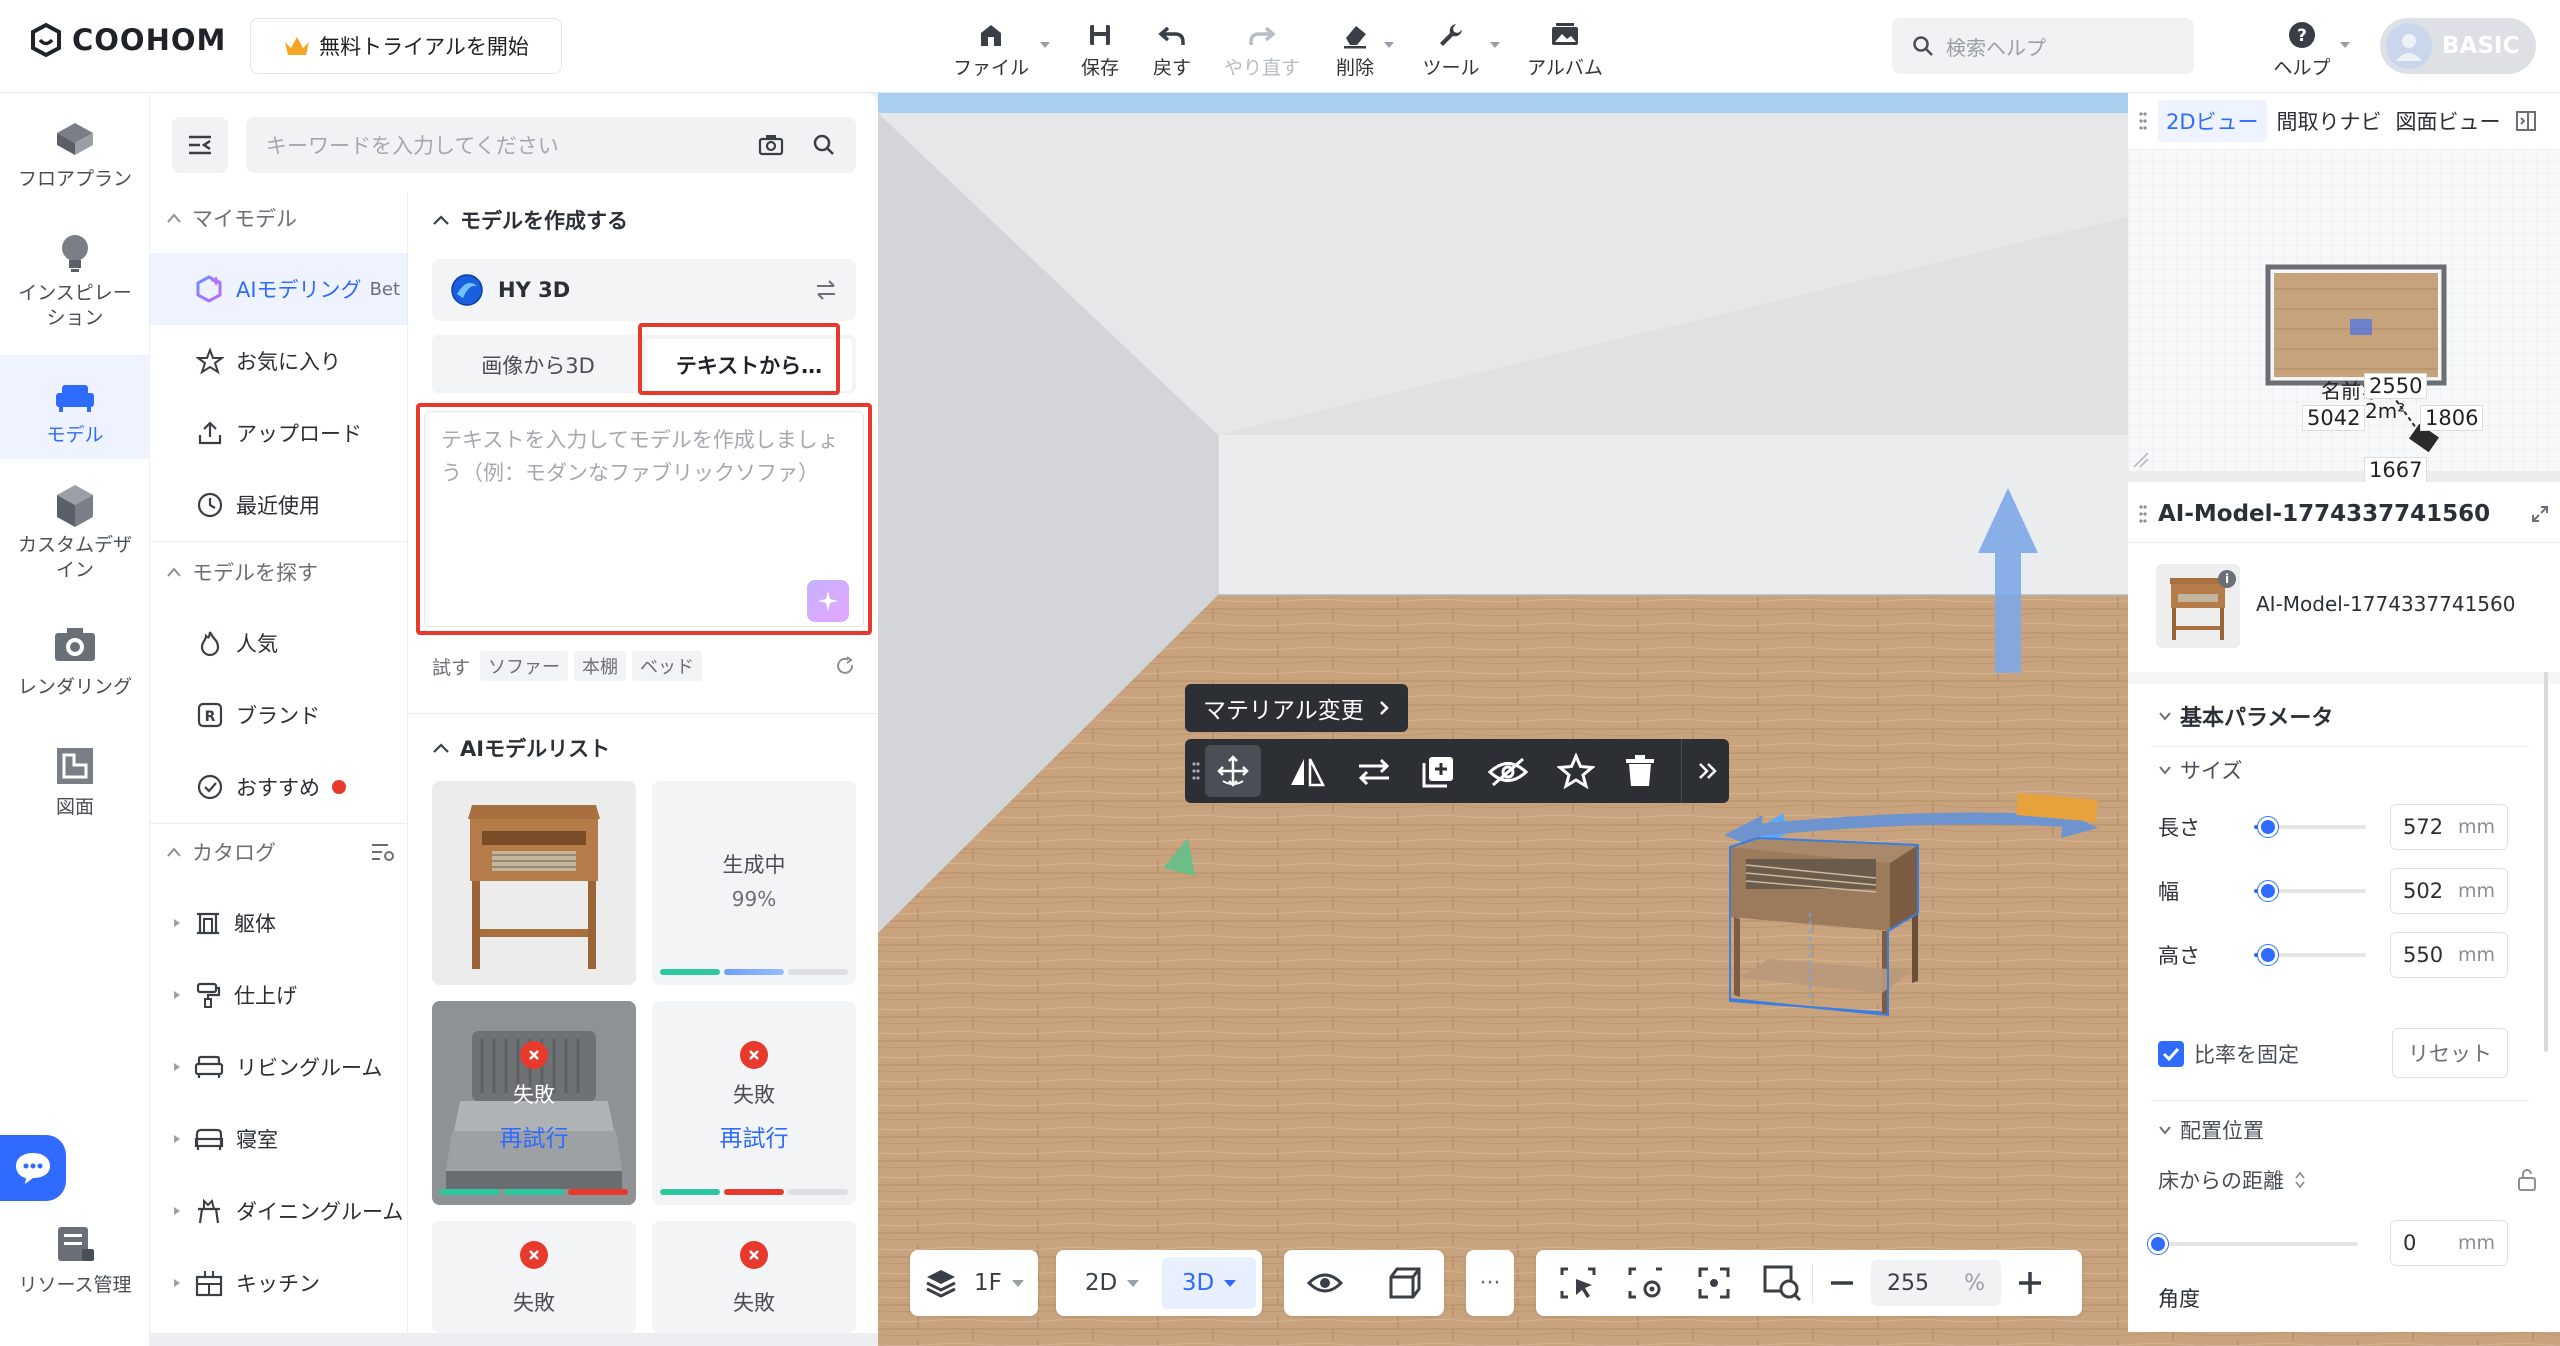 The height and width of the screenshot is (1346, 2560). Describe the element at coordinates (667, 666) in the screenshot. I see `try-tag-bed: ベッド` at that location.